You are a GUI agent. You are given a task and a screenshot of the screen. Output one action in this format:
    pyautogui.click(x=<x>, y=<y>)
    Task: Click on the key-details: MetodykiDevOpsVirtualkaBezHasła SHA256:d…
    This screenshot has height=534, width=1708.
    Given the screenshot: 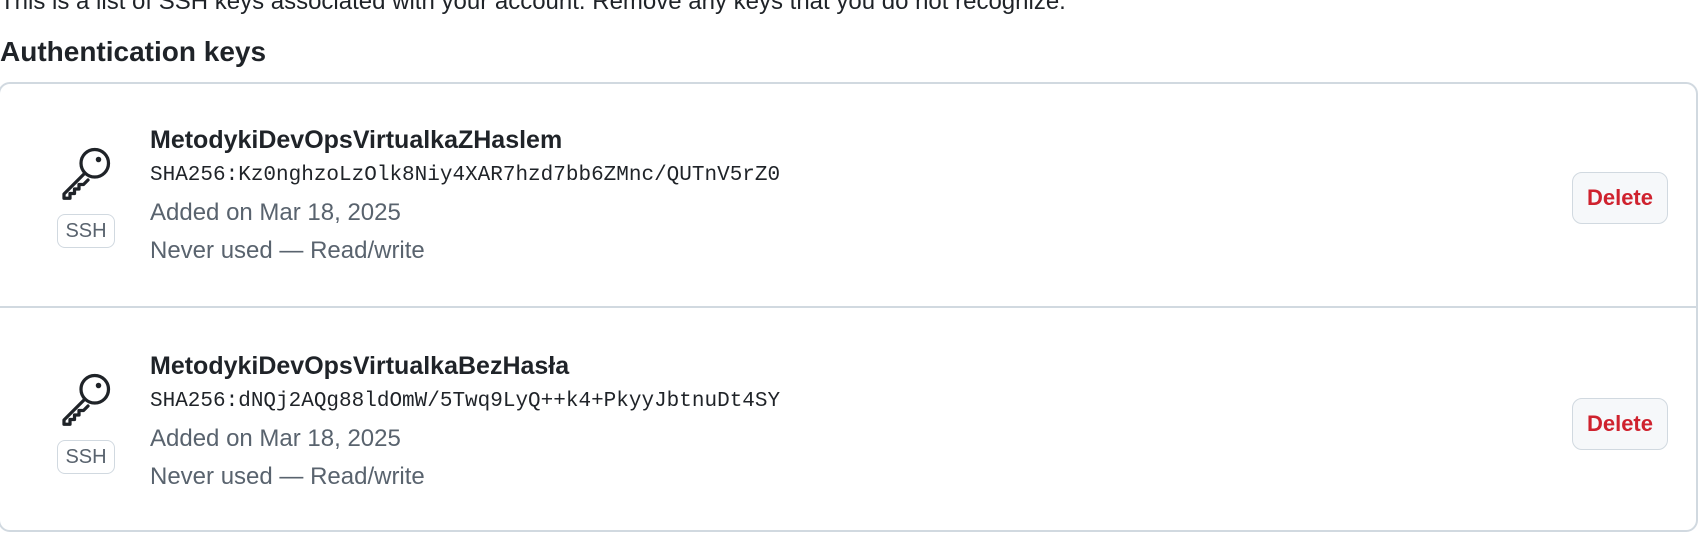 What is the action you would take?
    pyautogui.click(x=465, y=425)
    